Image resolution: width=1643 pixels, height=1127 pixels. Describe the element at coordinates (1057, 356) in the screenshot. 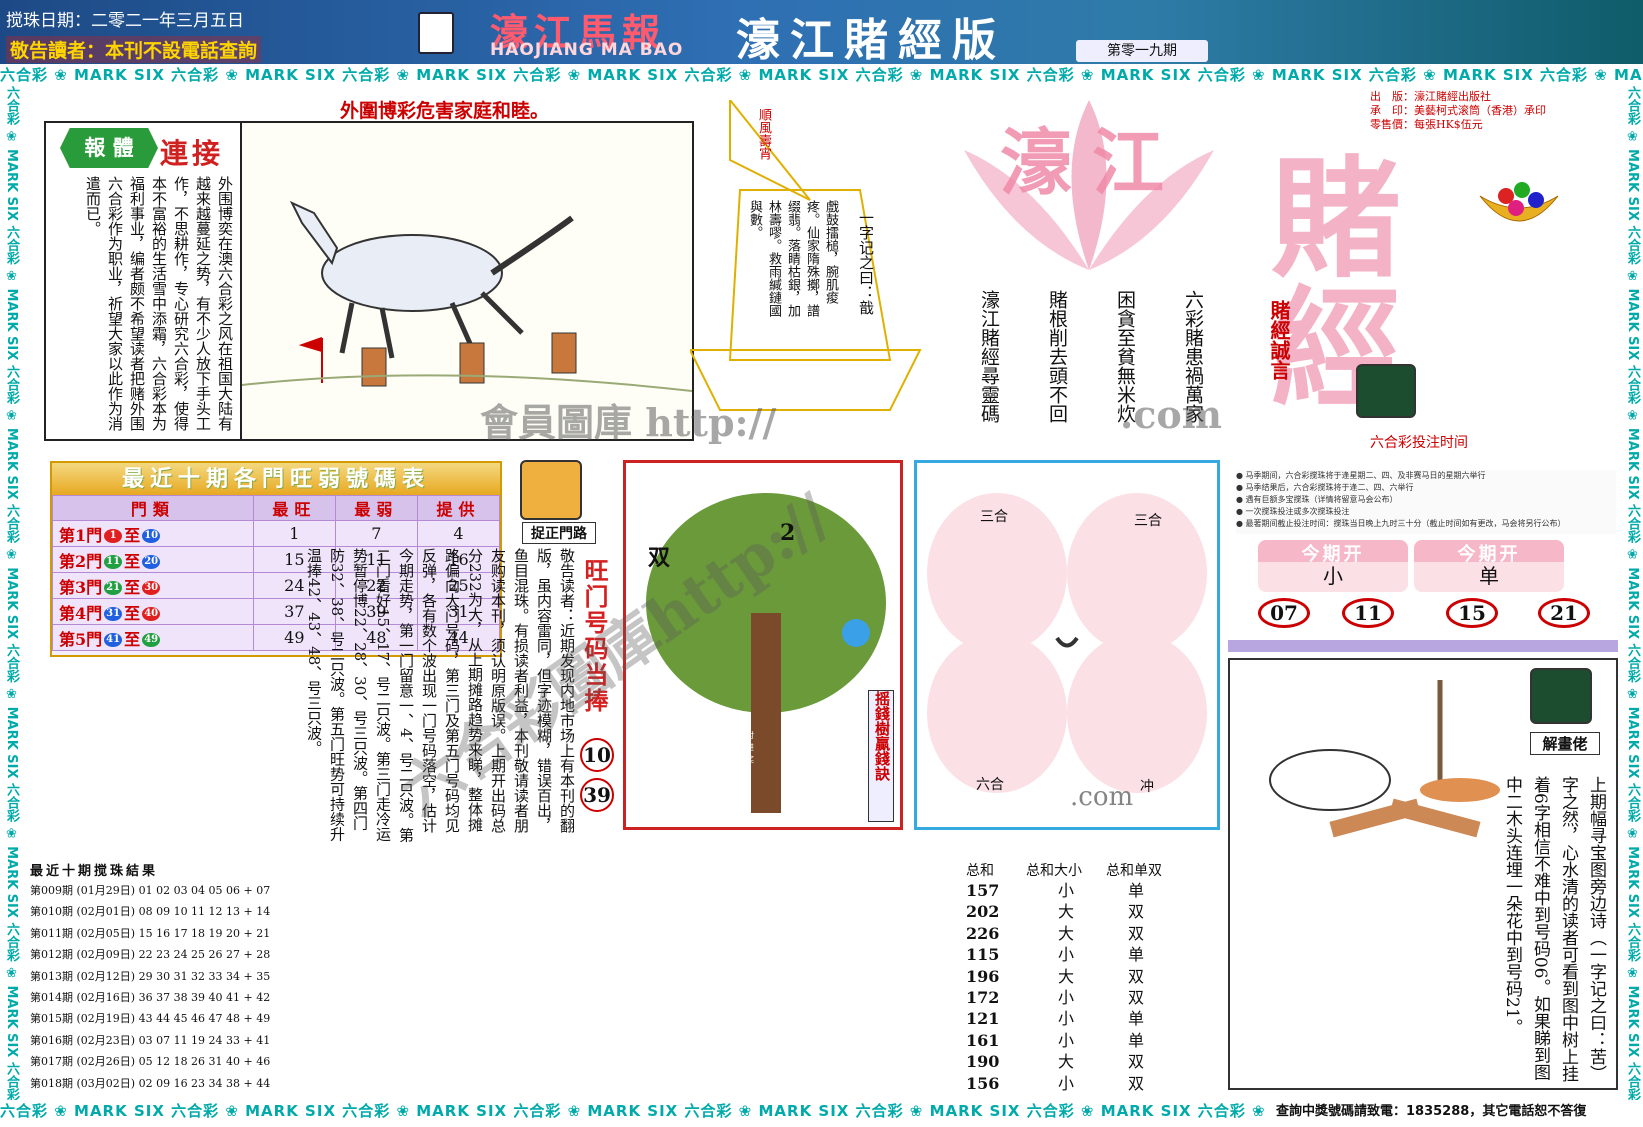

I see `slogan-3: 賭根削去頭不回` at that location.